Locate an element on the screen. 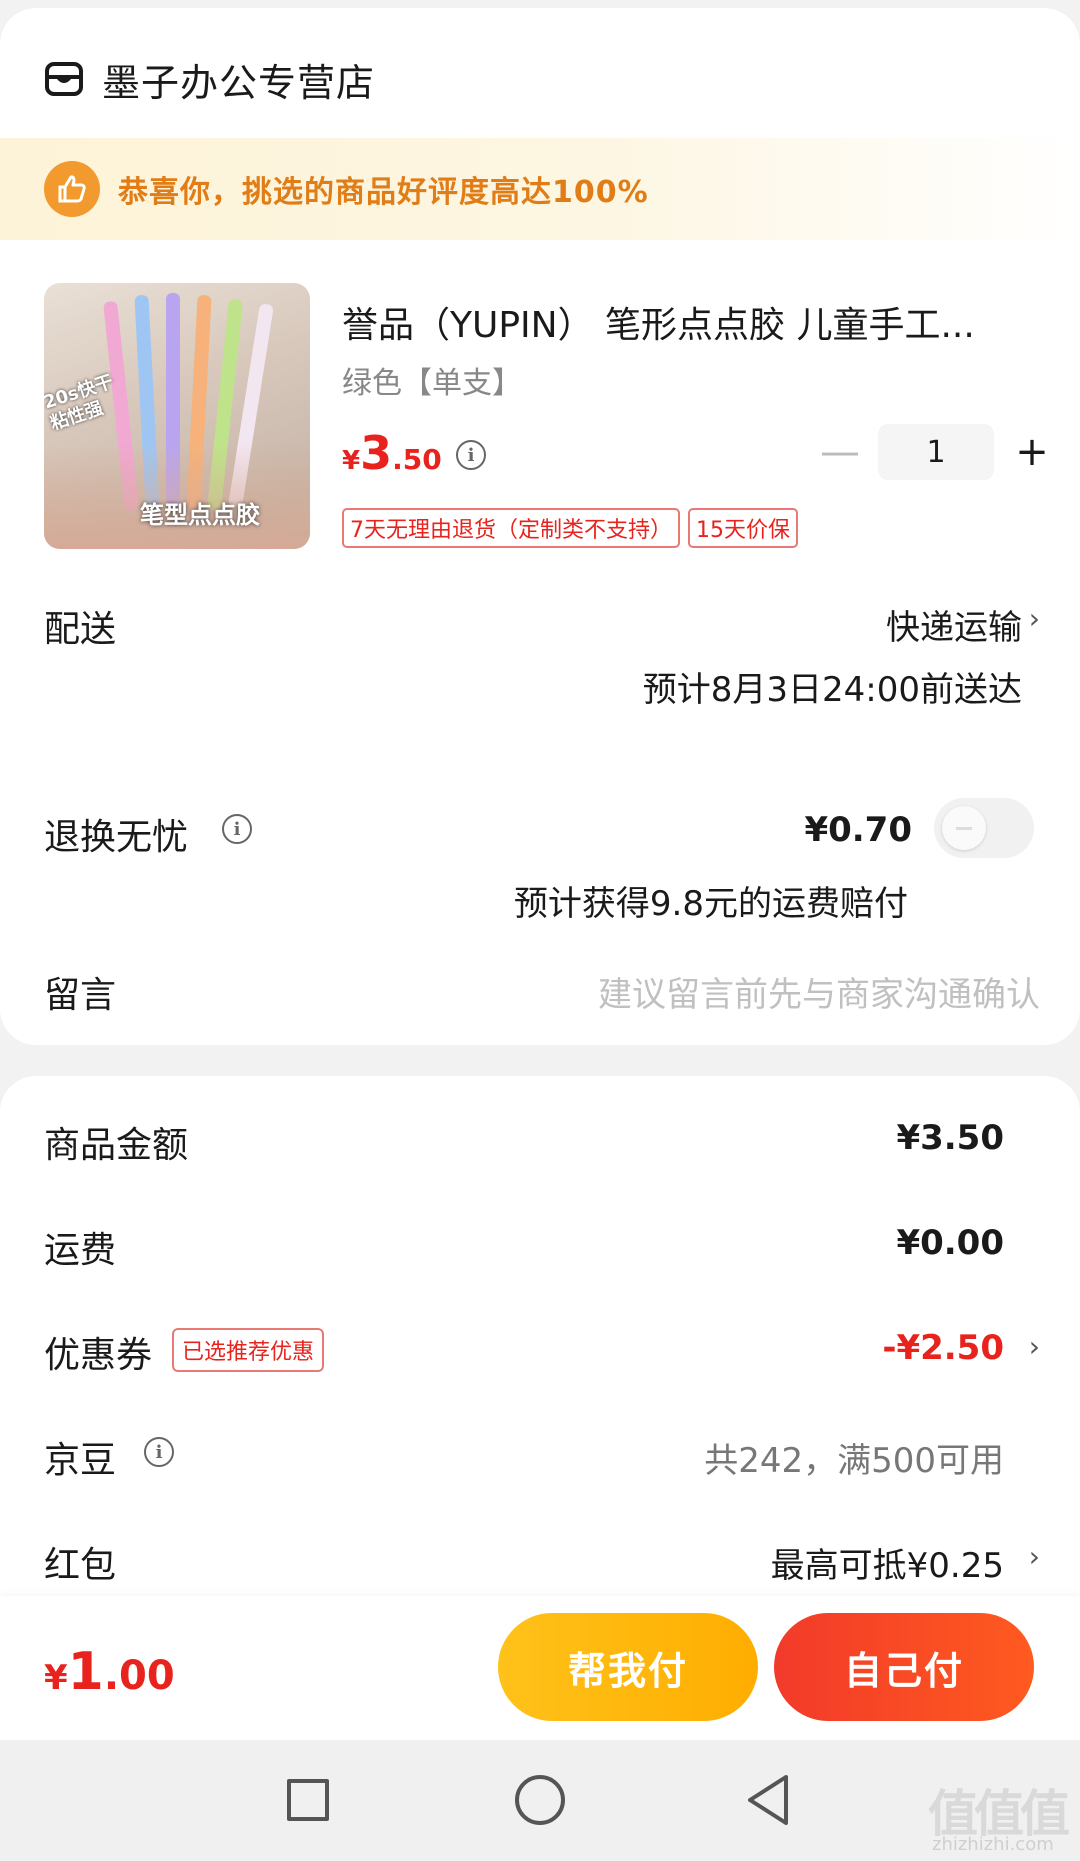  return-insurance-label: 退换无忧 is located at coordinates (116, 837).